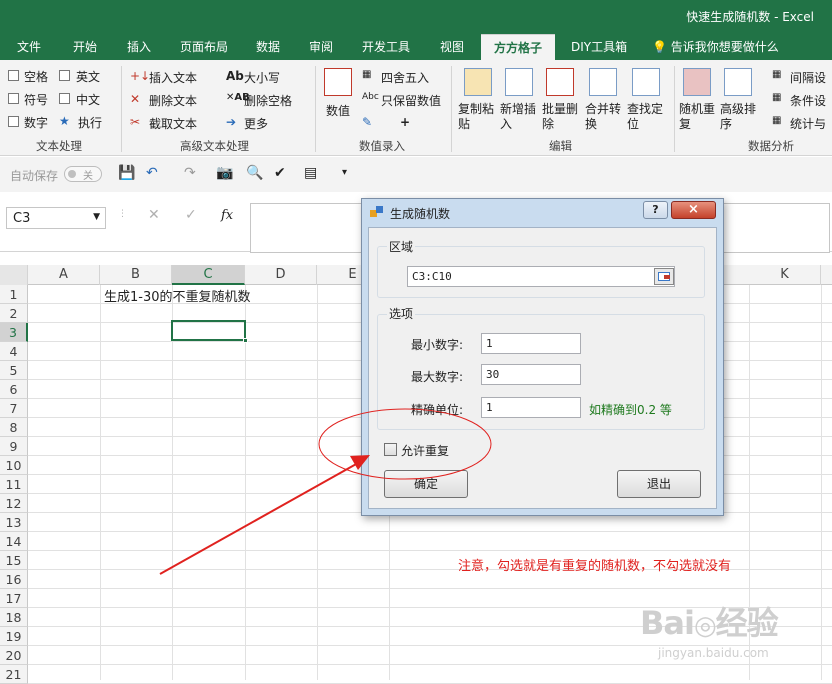 Image resolution: width=832 pixels, height=684 pixels. Describe the element at coordinates (709, 623) in the screenshot. I see `baidu-watermark-logo: Bai◎经验` at that location.